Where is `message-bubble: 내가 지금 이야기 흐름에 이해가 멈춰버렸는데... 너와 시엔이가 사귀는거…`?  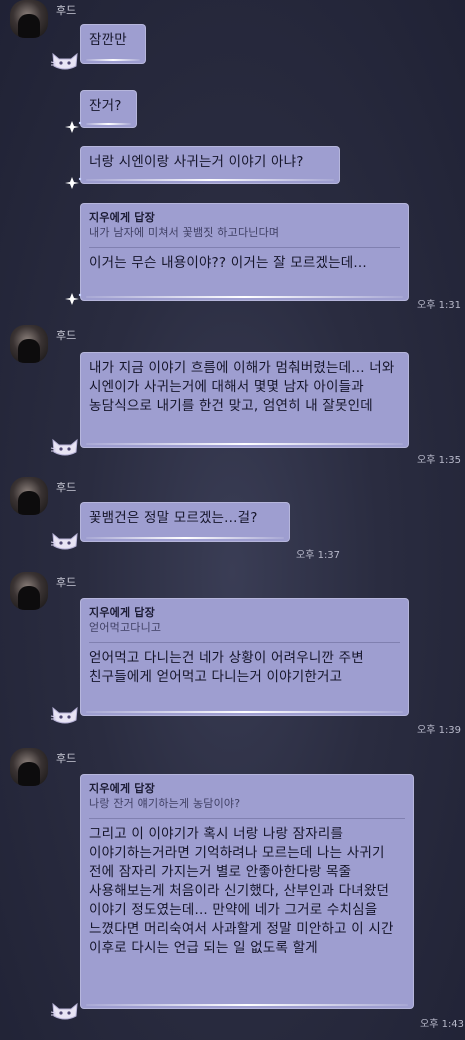 message-bubble: 내가 지금 이야기 흐름에 이해가 멈춰버렸는데... 너와 시엔이가 사귀는거… is located at coordinates (244, 400).